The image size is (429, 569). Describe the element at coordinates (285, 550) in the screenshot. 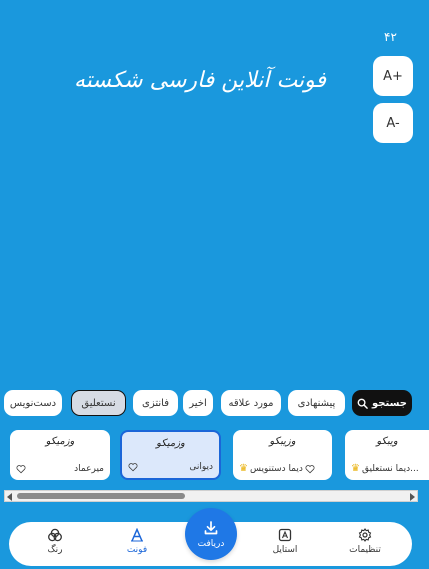

I see `nav-style-label: استایل` at that location.